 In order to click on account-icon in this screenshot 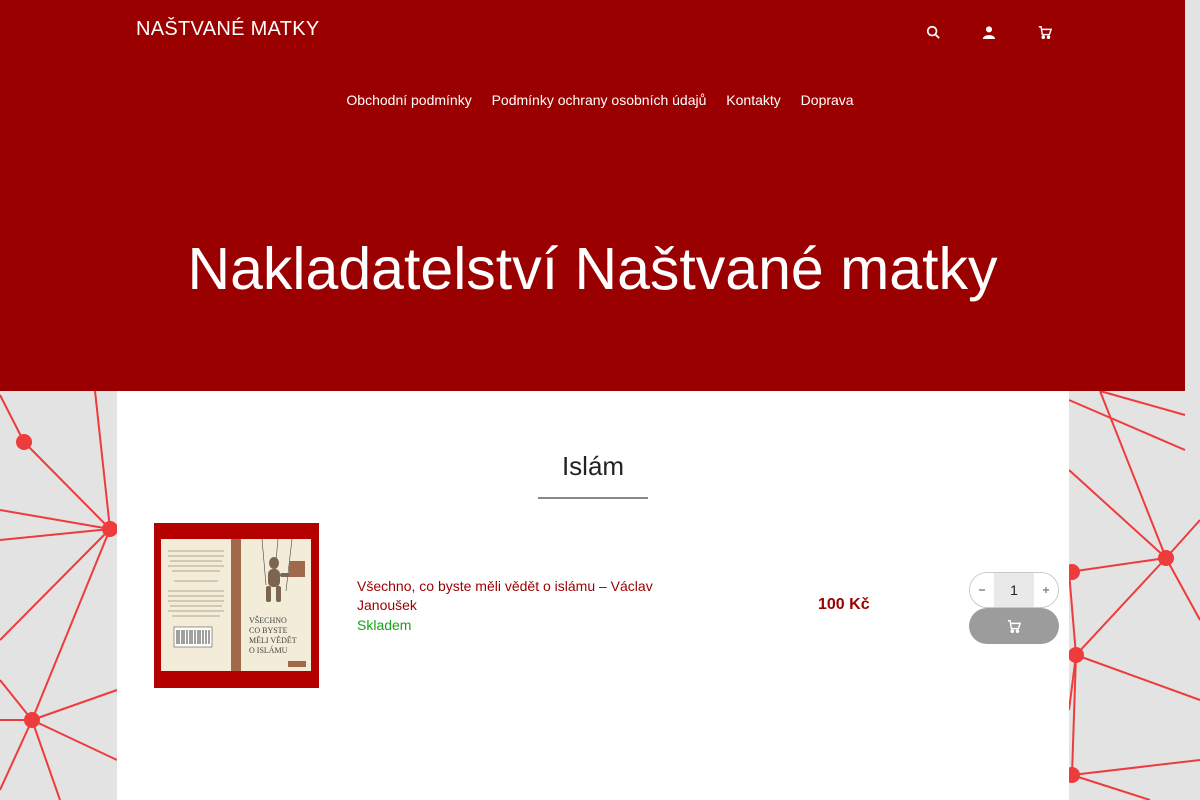, I will do `click(989, 32)`.